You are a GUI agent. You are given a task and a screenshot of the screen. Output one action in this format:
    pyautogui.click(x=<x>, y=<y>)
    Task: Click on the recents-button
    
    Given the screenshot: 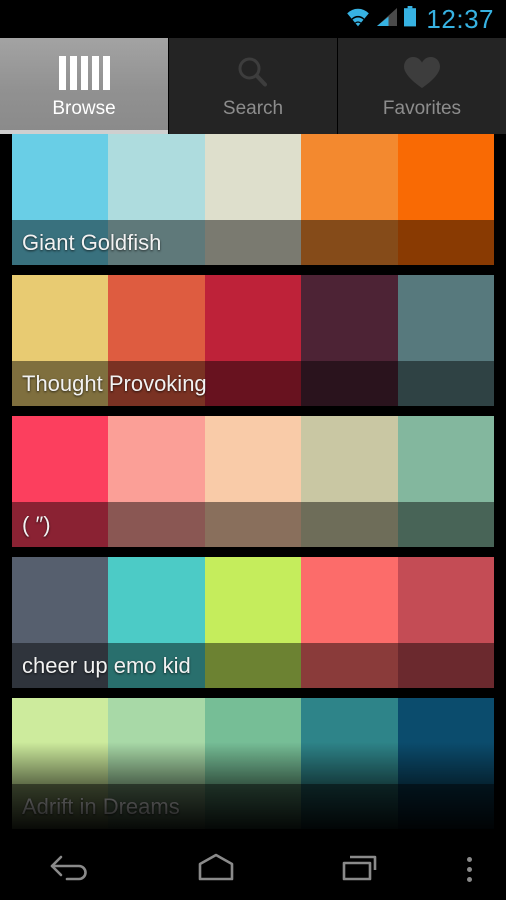 What is the action you would take?
    pyautogui.click(x=360, y=869)
    